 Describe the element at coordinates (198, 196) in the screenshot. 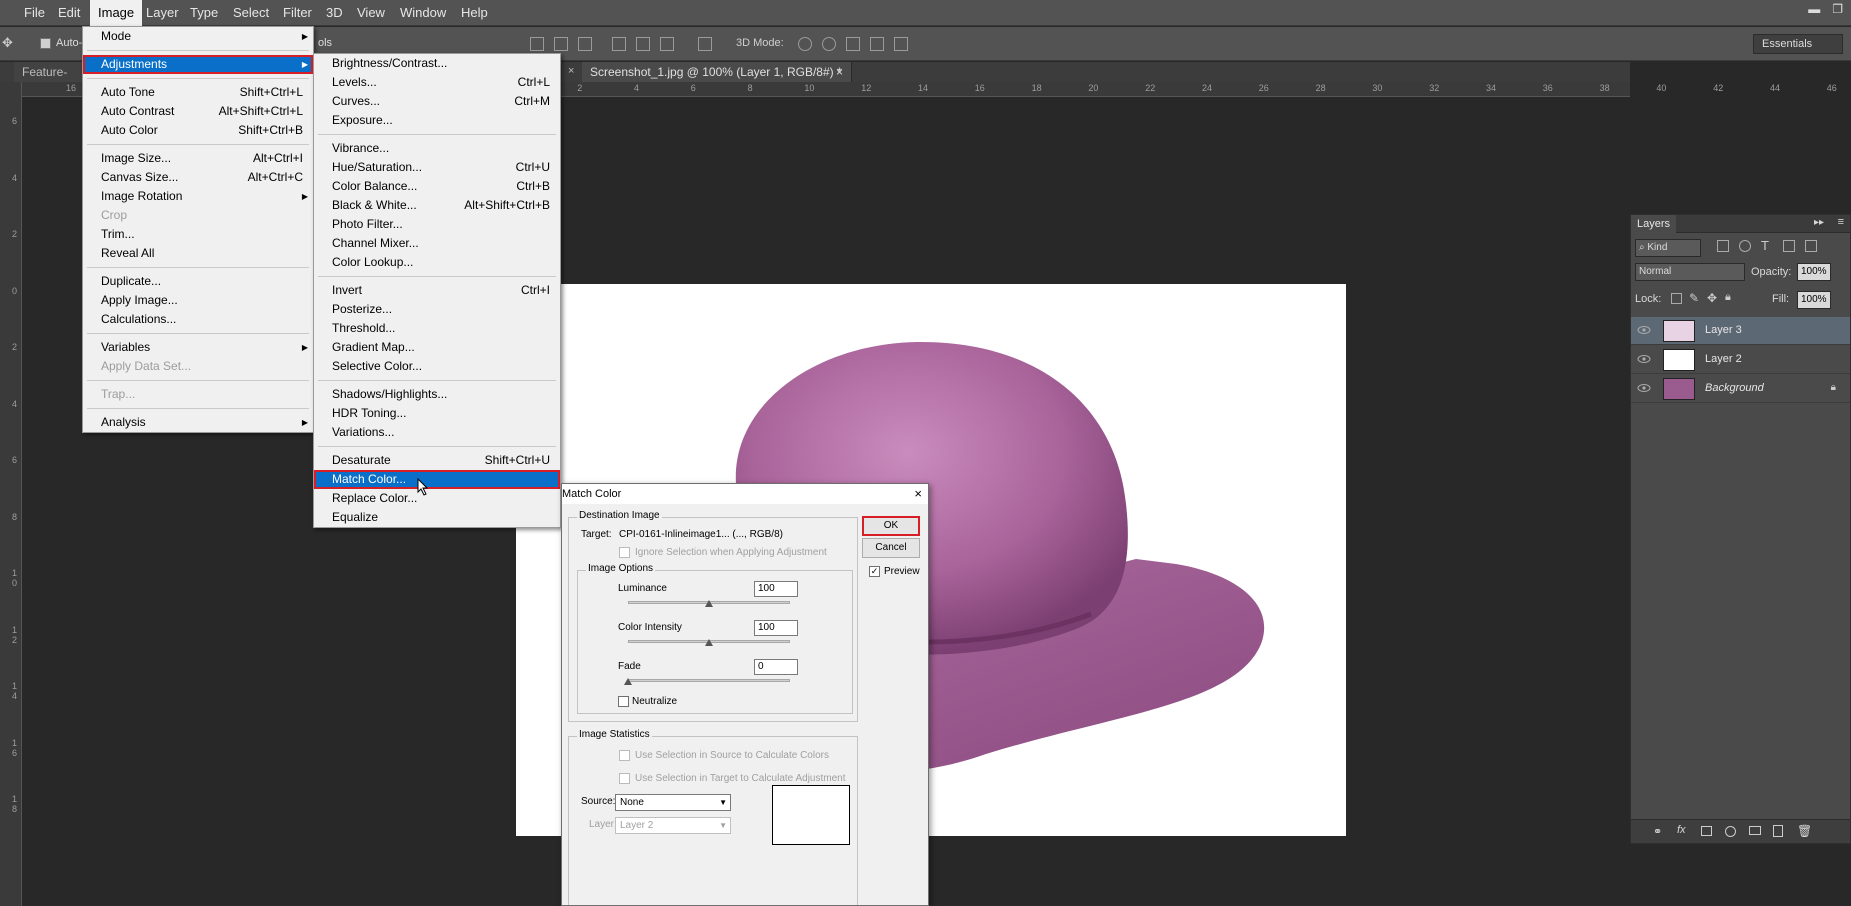

I see `menu-item-image-rotation: Image Rotation ▶` at that location.